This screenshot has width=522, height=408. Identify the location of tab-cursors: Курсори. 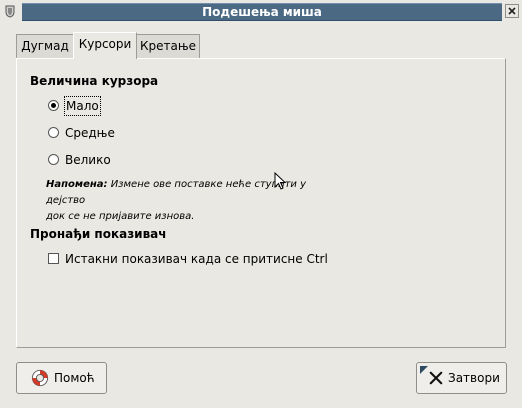
(105, 45).